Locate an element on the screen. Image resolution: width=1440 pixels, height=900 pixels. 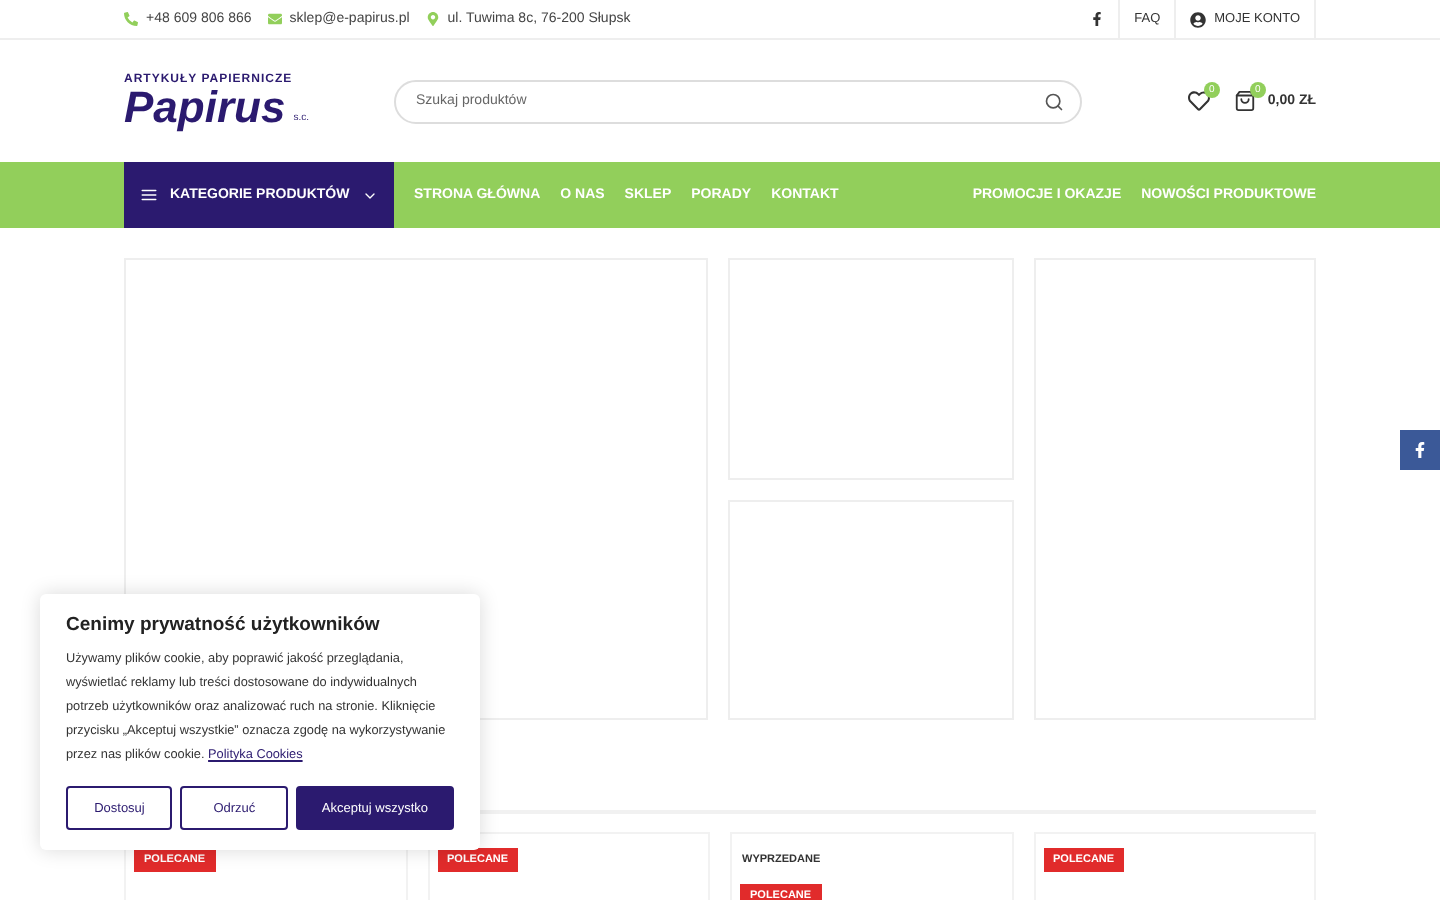
mail-icon is located at coordinates (274, 19).